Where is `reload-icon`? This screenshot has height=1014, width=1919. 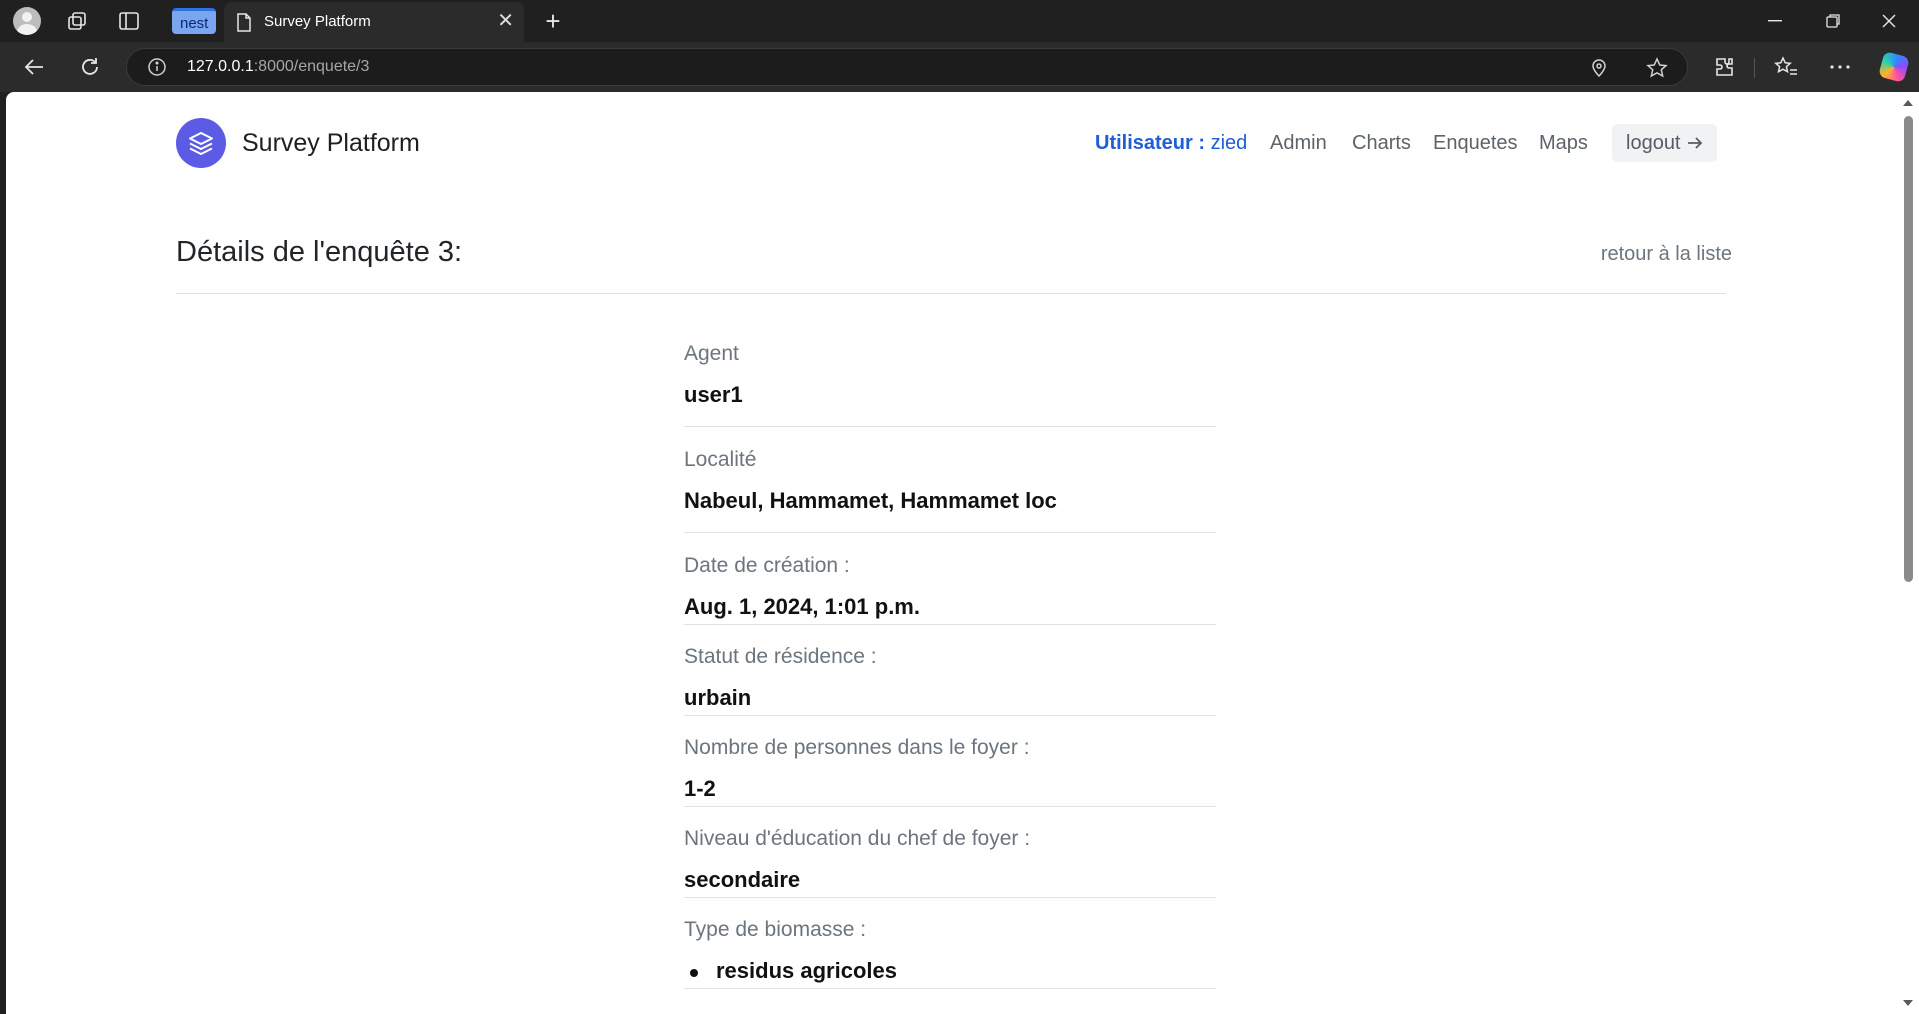
reload-icon is located at coordinates (90, 67).